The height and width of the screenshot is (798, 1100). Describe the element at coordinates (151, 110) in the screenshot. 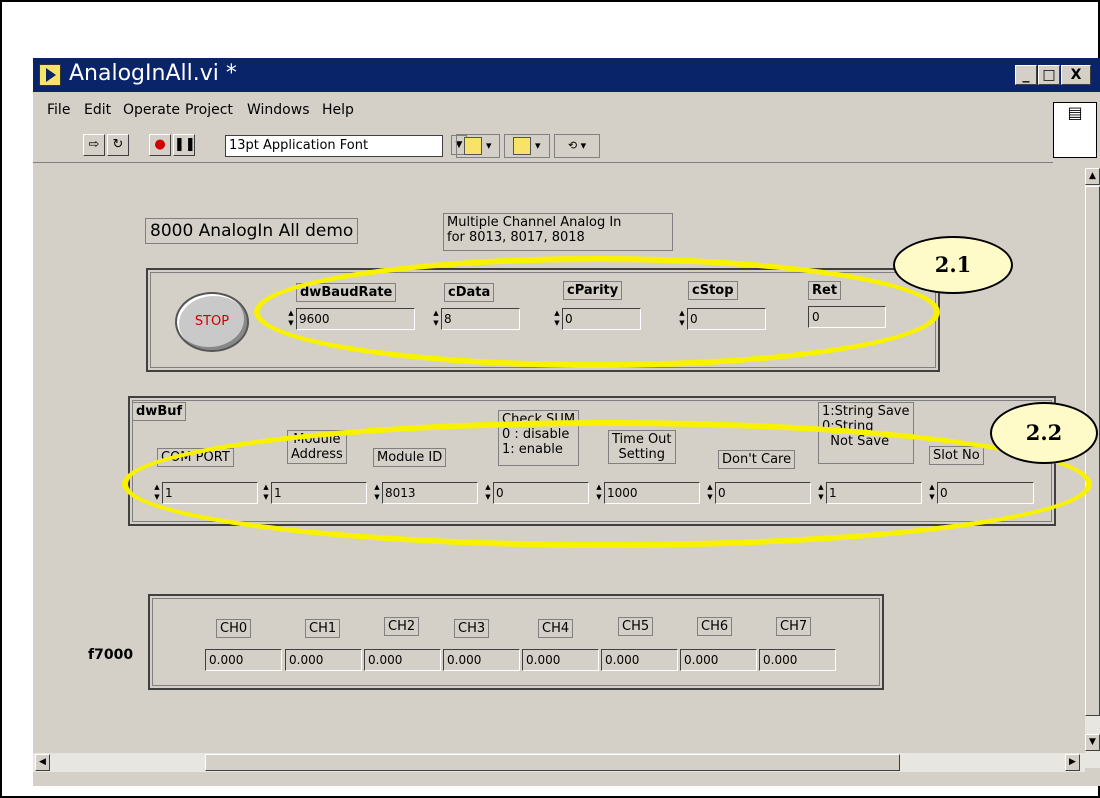

I see `menu-operate: Operate` at that location.